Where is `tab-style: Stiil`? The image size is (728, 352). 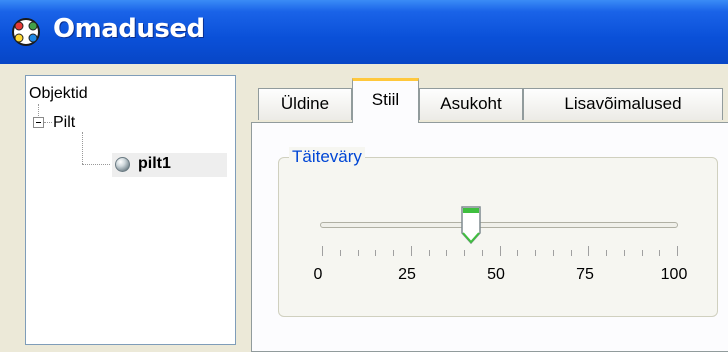 tab-style: Stiil is located at coordinates (385, 100).